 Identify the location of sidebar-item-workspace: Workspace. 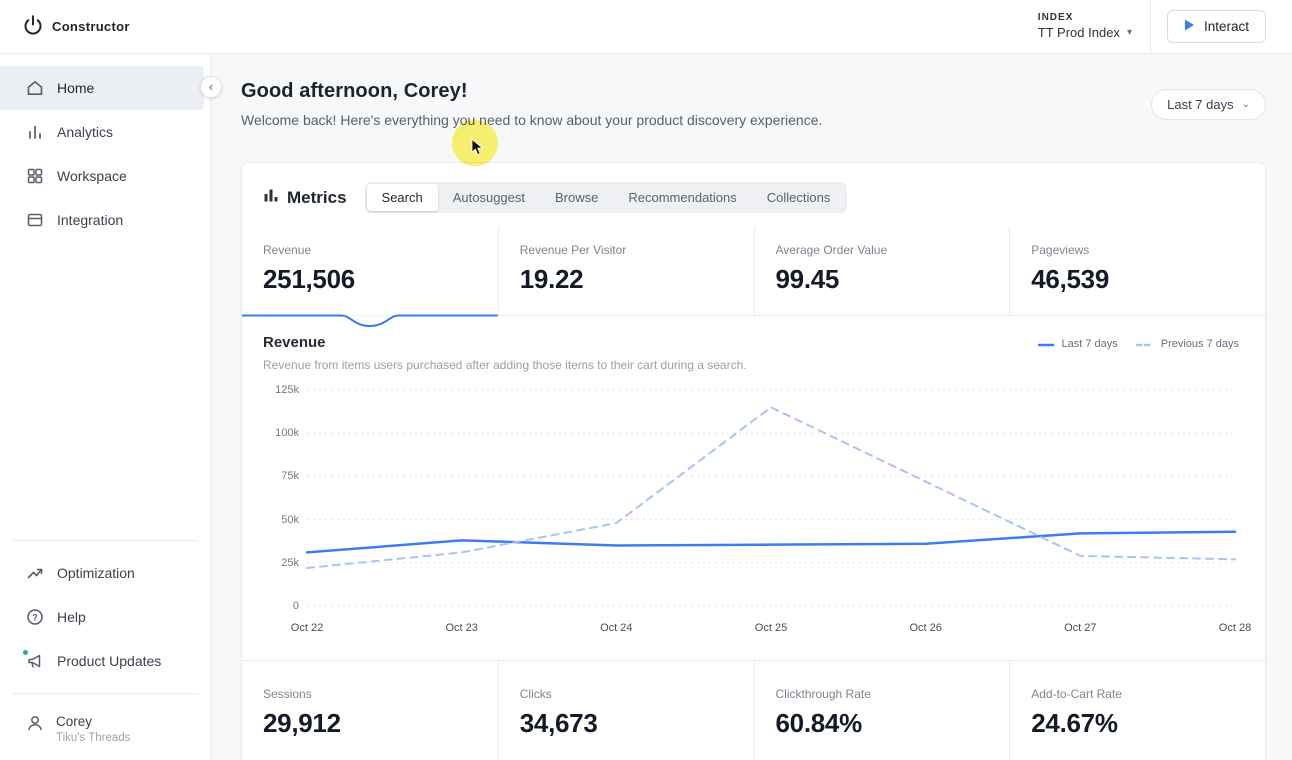
(105, 176).